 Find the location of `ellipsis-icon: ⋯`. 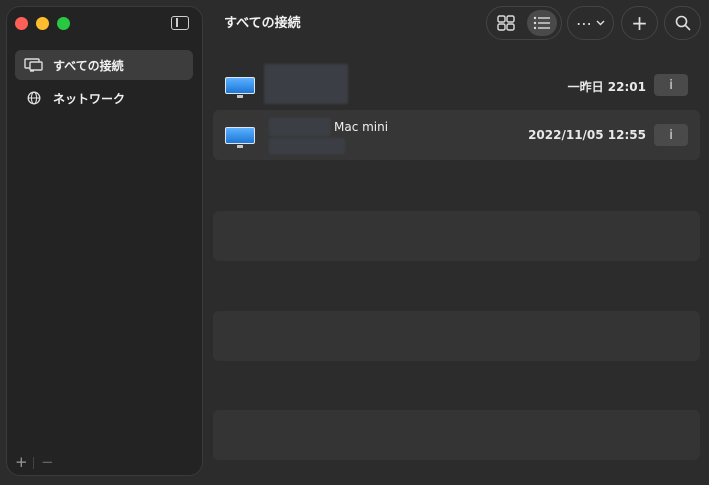

ellipsis-icon: ⋯ is located at coordinates (584, 23).